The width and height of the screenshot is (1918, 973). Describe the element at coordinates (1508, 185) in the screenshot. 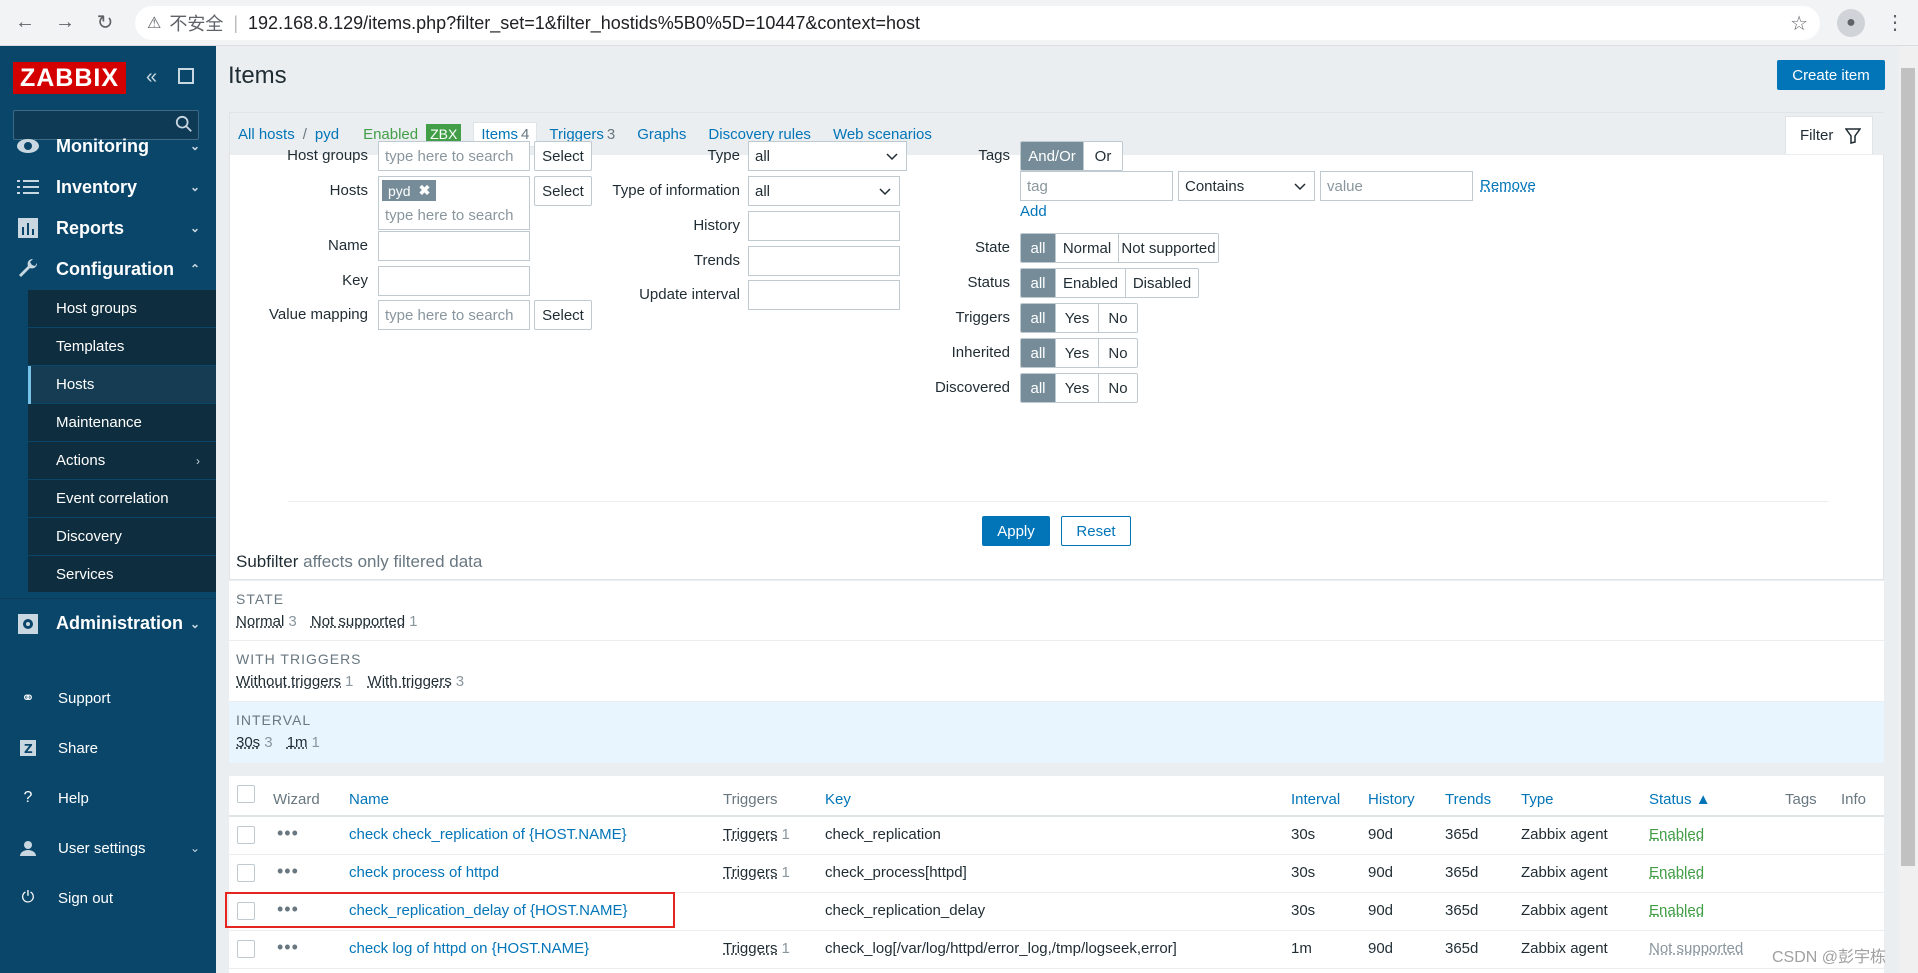

I see `remove-tag-link: Remove` at that location.